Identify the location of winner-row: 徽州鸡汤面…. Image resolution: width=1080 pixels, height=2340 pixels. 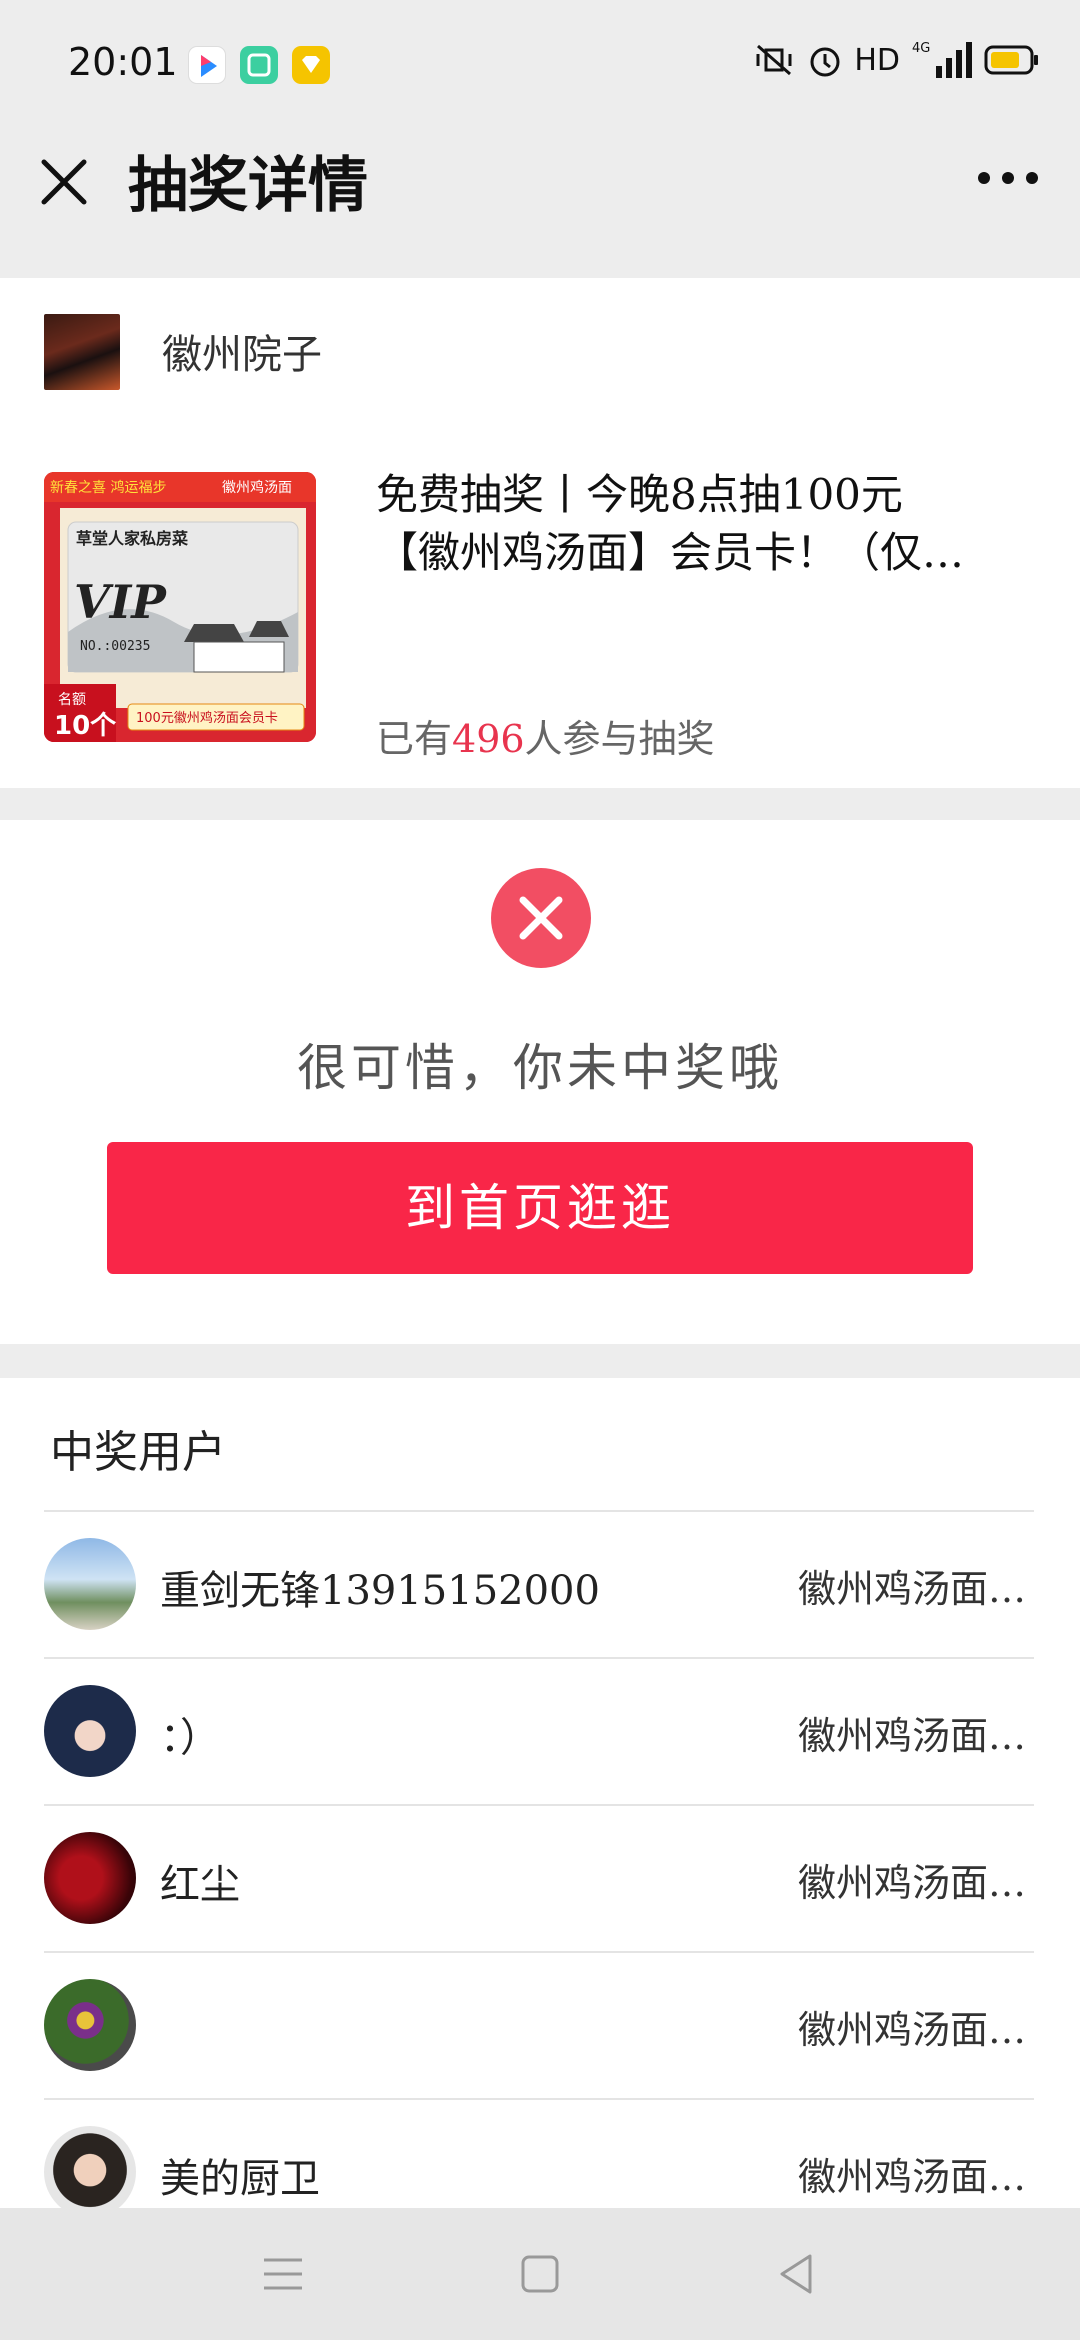
(539, 2024).